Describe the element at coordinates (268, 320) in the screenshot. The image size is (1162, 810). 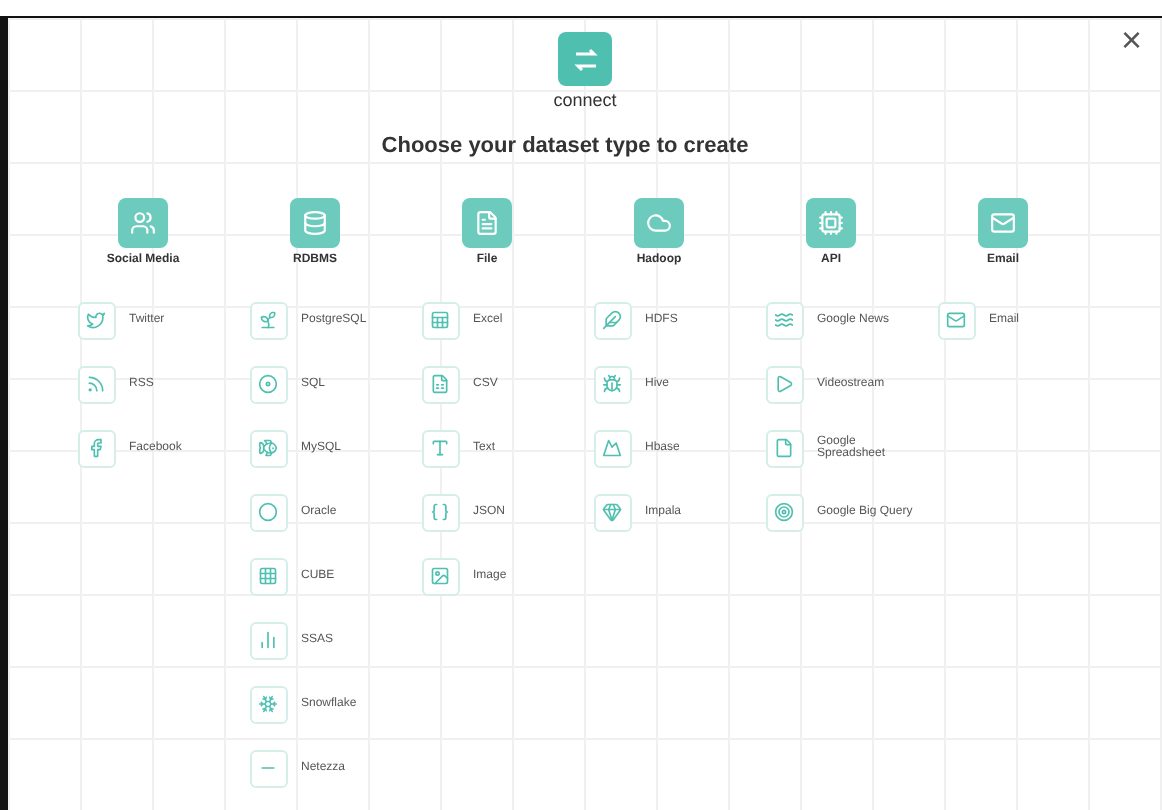
I see `sprout-icon` at that location.